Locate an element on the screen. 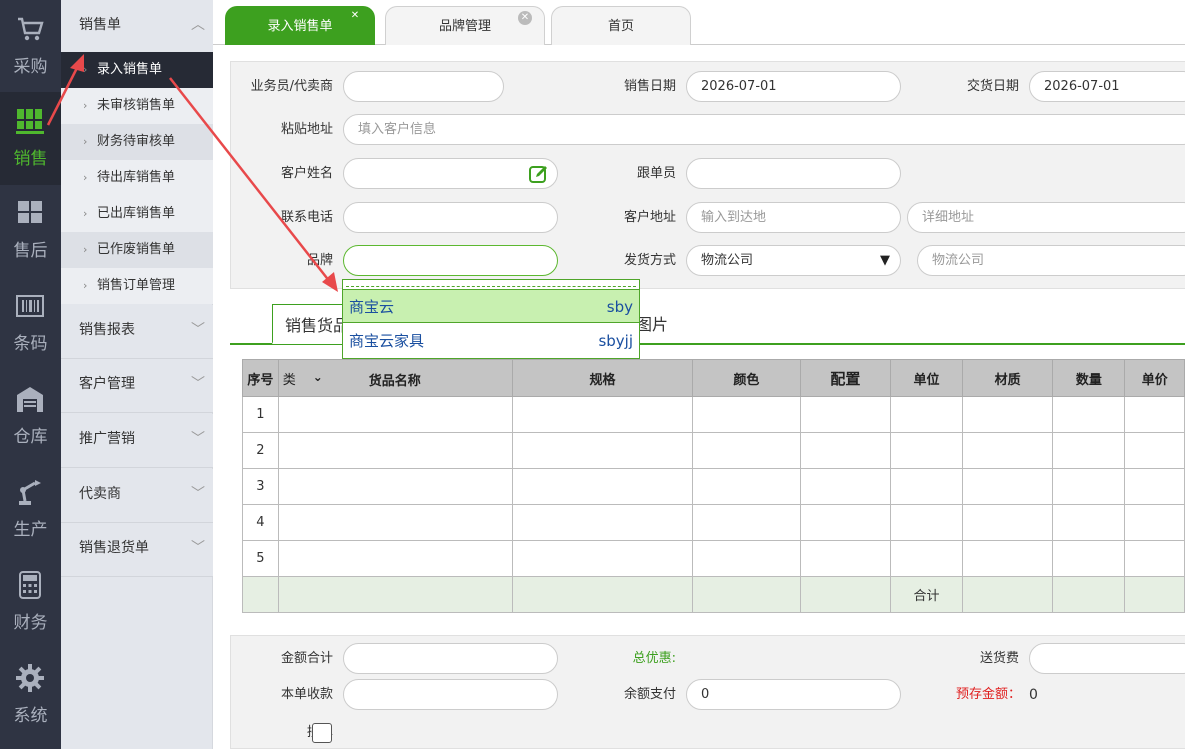 The width and height of the screenshot is (1185, 749). logistics-company-input: 物流公司 is located at coordinates (1051, 260).